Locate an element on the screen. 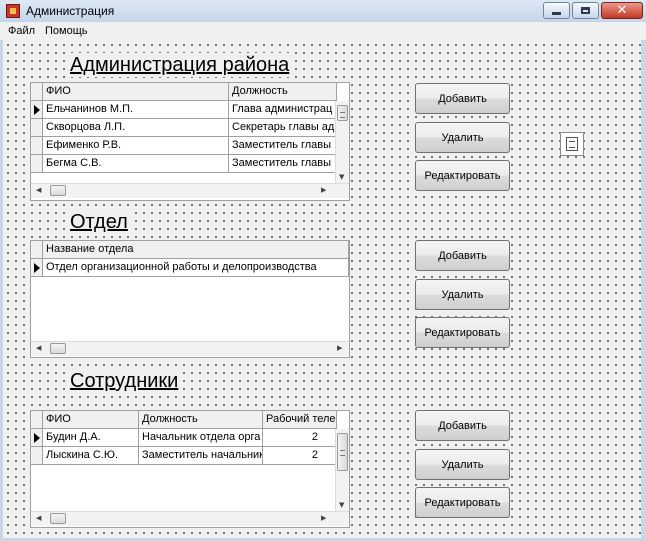 This screenshot has height=541, width=646. table-row: Бегма С.В. Заместитель главы is located at coordinates (184, 164).